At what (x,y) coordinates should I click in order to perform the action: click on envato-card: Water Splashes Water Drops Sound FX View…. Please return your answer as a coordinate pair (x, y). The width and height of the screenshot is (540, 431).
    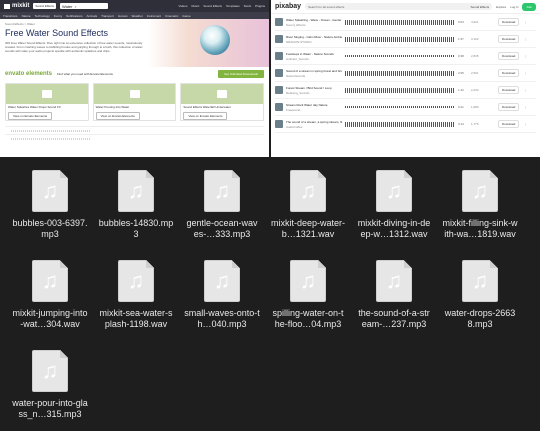
    Looking at the image, I should click on (47, 102).